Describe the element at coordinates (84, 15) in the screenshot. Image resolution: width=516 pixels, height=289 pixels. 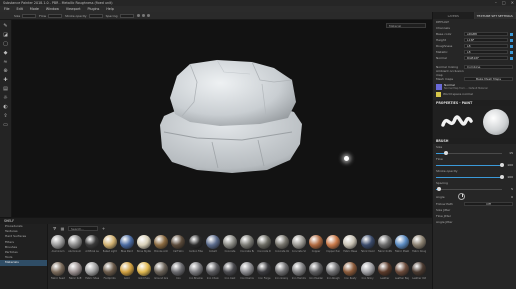
I see `toolbar-stroke-opacity: Stroke opacity` at that location.